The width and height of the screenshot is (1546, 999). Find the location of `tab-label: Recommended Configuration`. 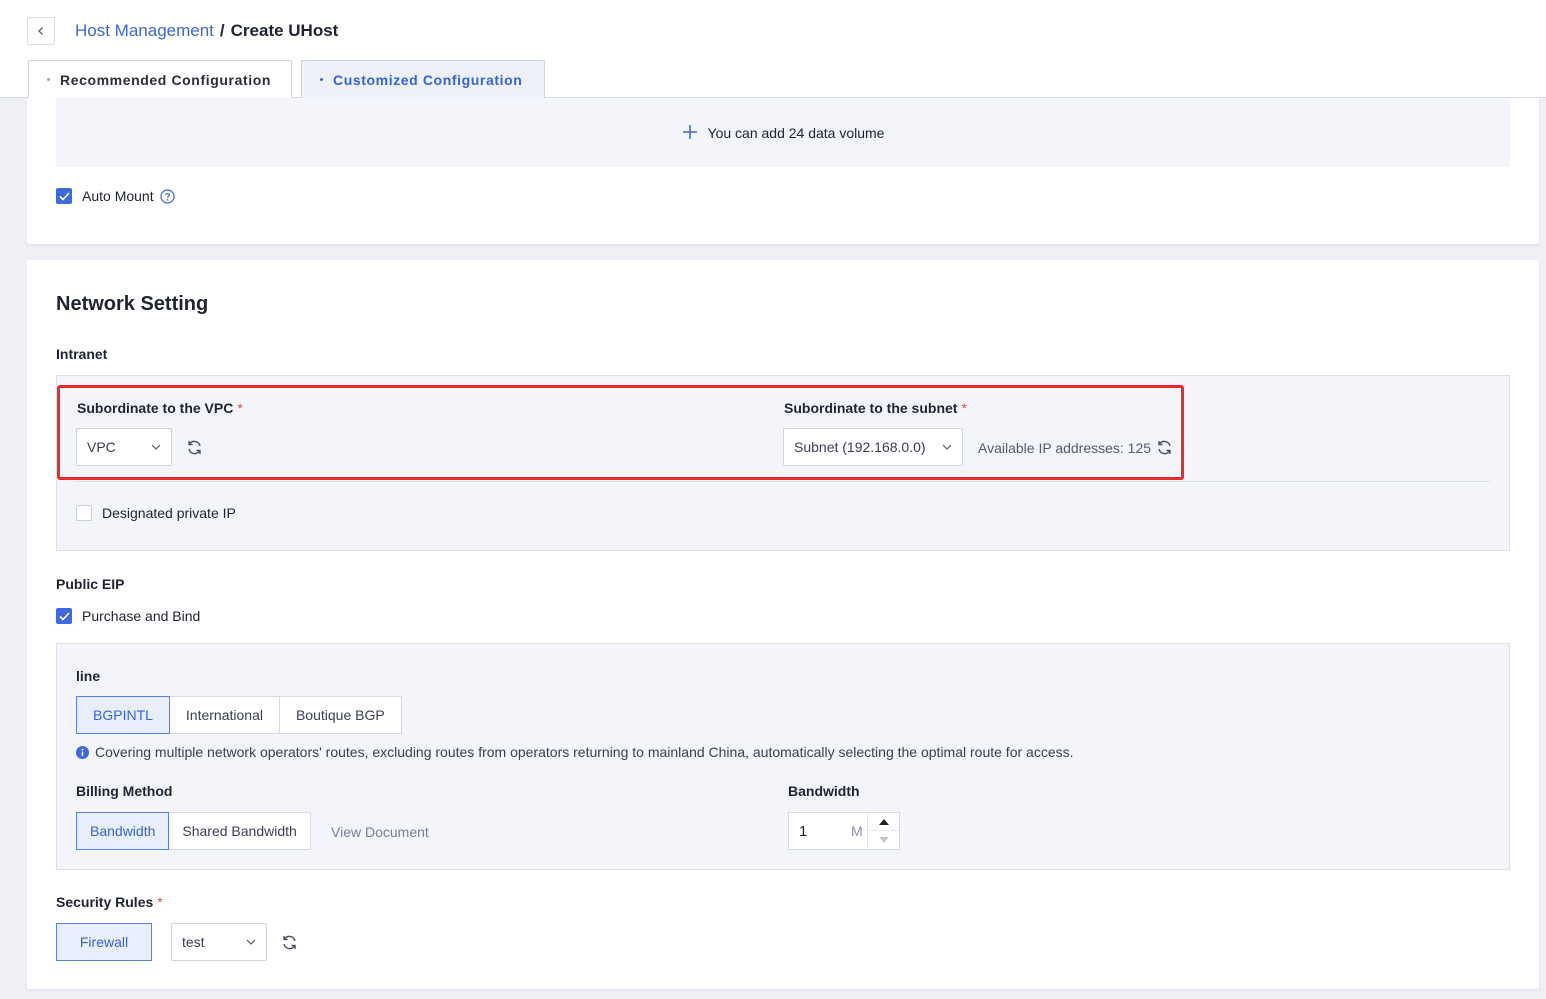

tab-label: Recommended Configuration is located at coordinates (166, 79).